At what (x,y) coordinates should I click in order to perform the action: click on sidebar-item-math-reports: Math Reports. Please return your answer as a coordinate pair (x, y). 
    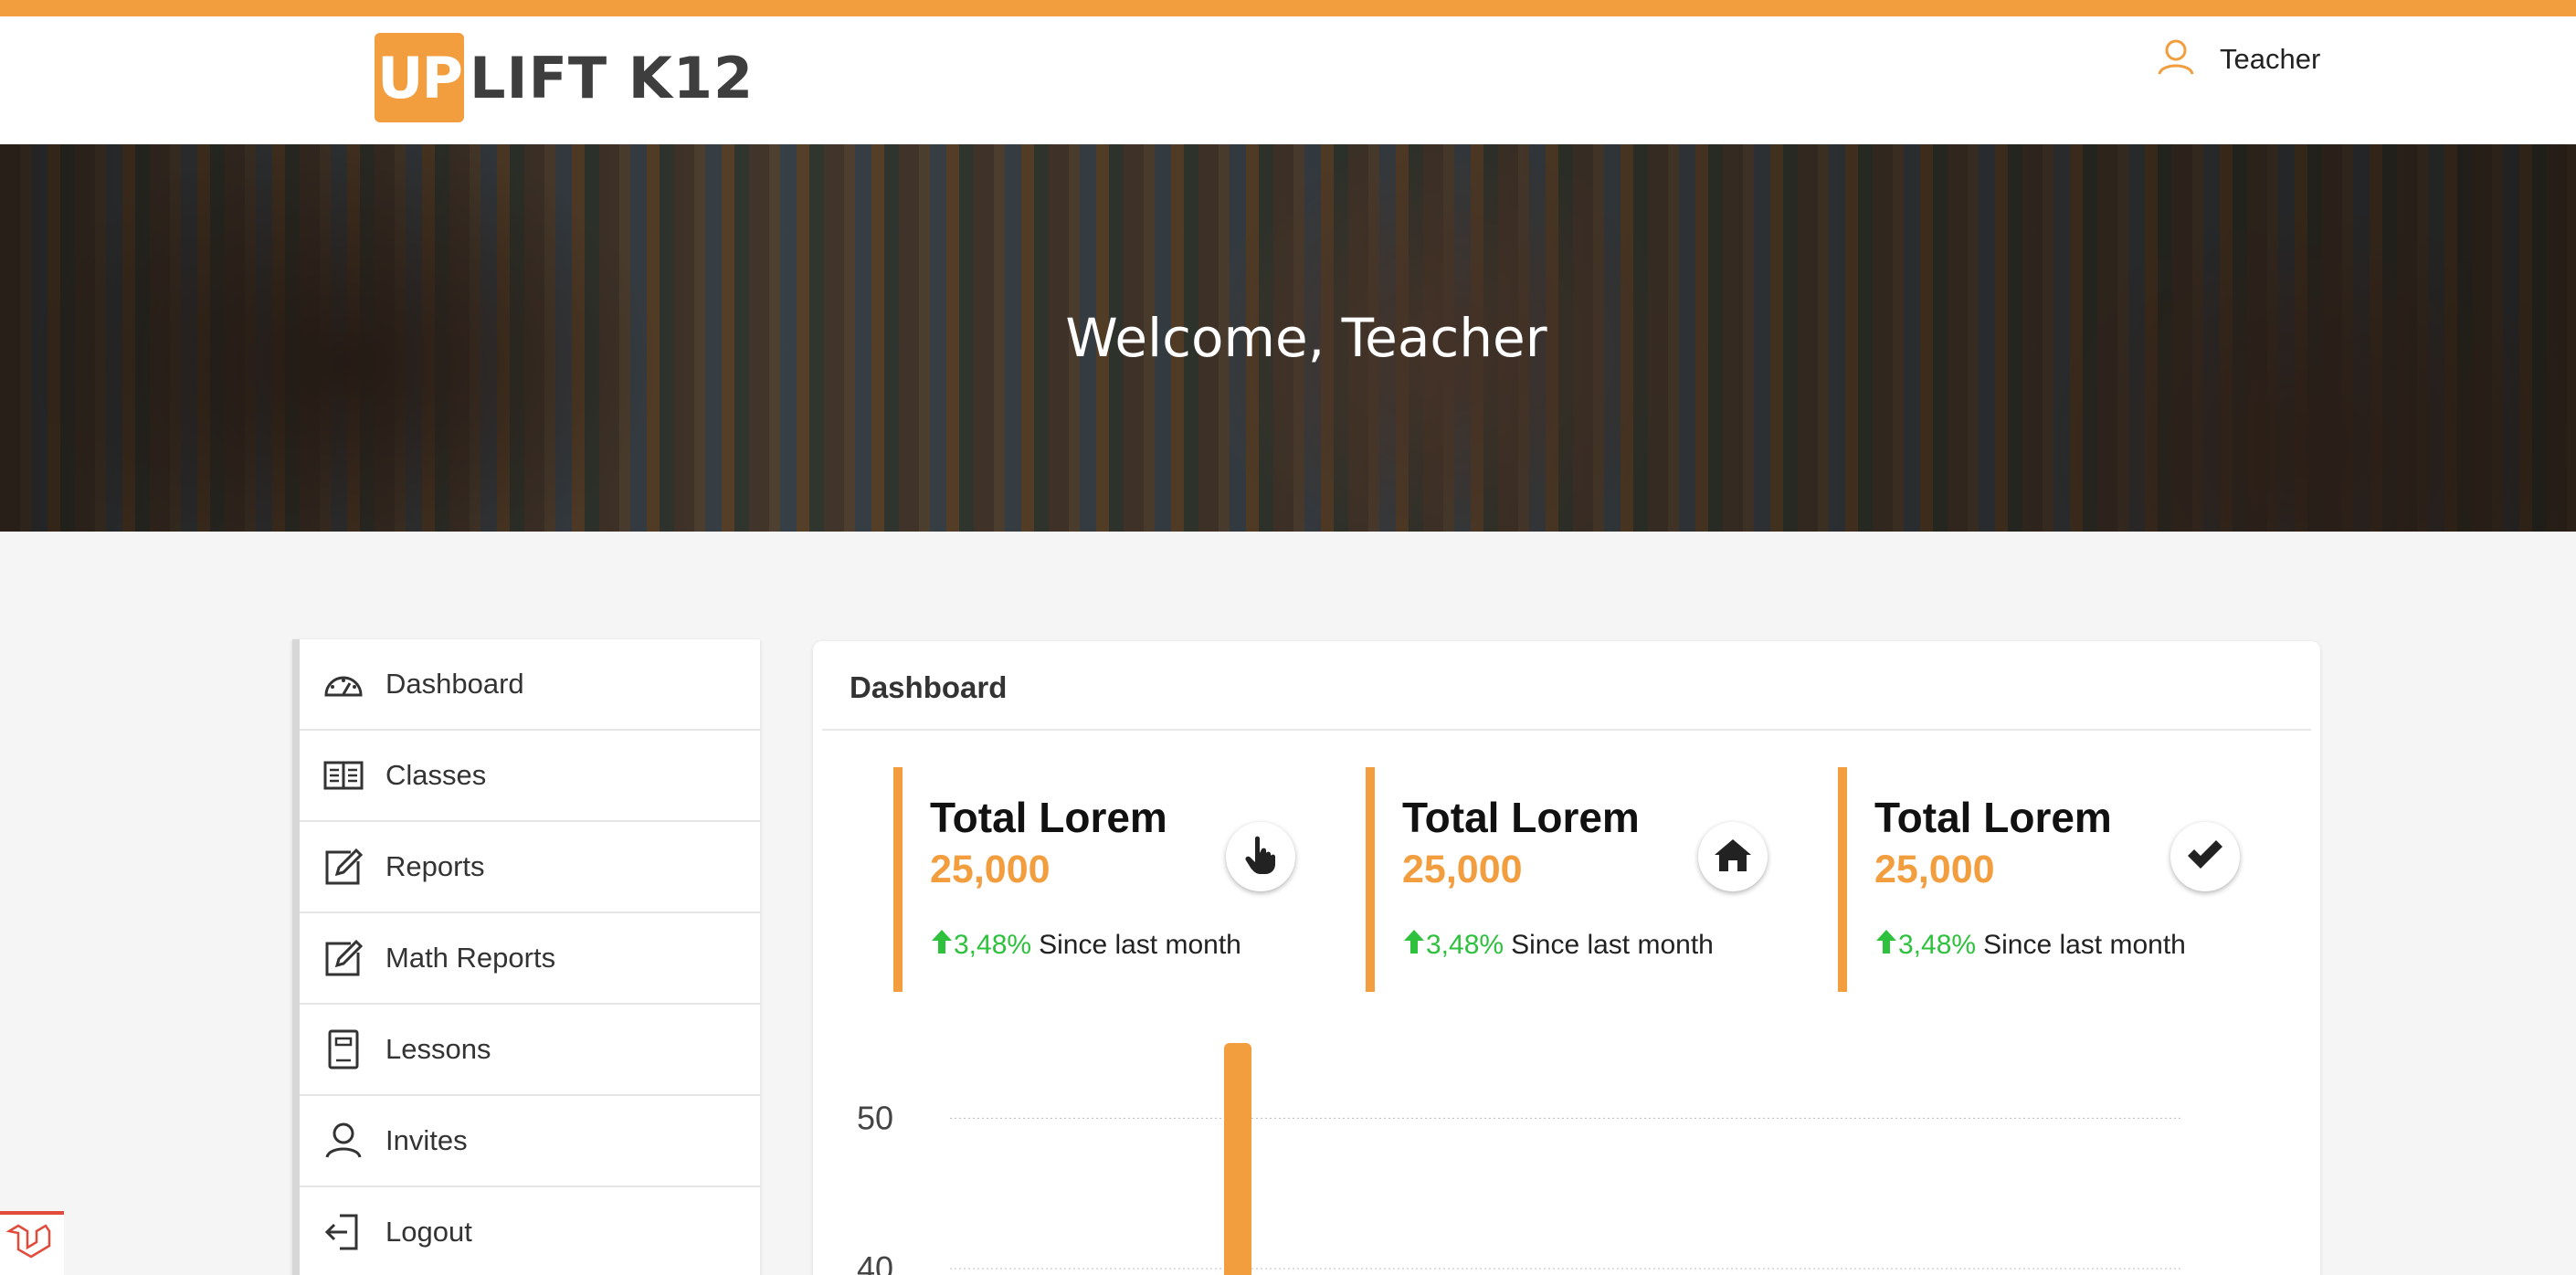
    Looking at the image, I should click on (530, 959).